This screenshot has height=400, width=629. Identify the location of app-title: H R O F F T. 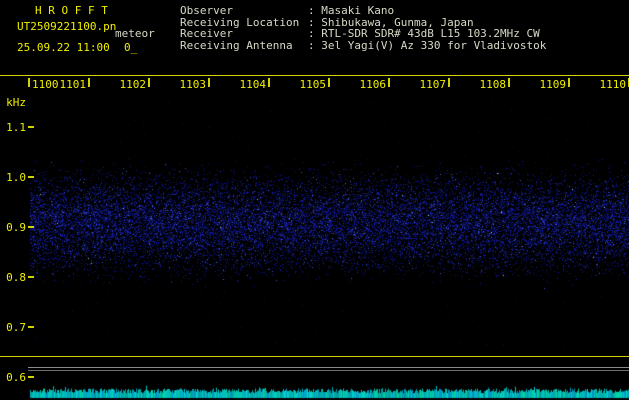
(71, 10).